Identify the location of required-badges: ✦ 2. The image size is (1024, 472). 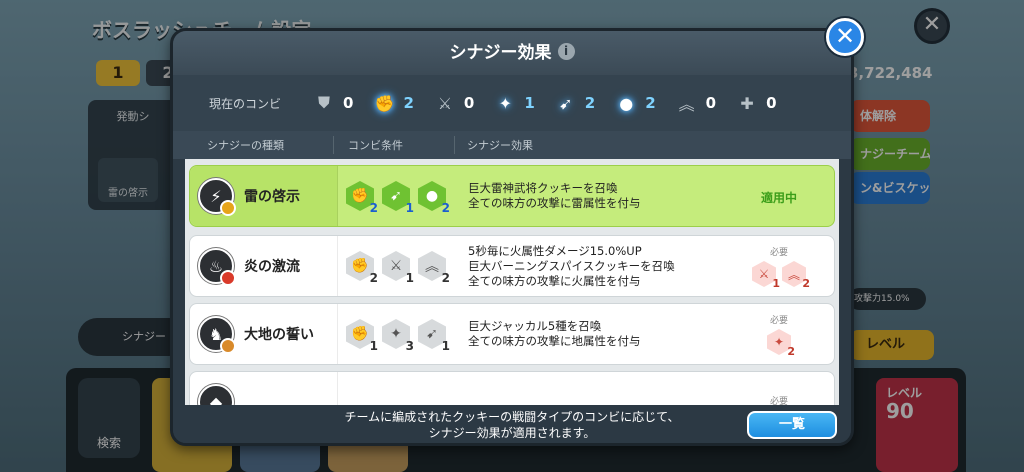
(779, 343).